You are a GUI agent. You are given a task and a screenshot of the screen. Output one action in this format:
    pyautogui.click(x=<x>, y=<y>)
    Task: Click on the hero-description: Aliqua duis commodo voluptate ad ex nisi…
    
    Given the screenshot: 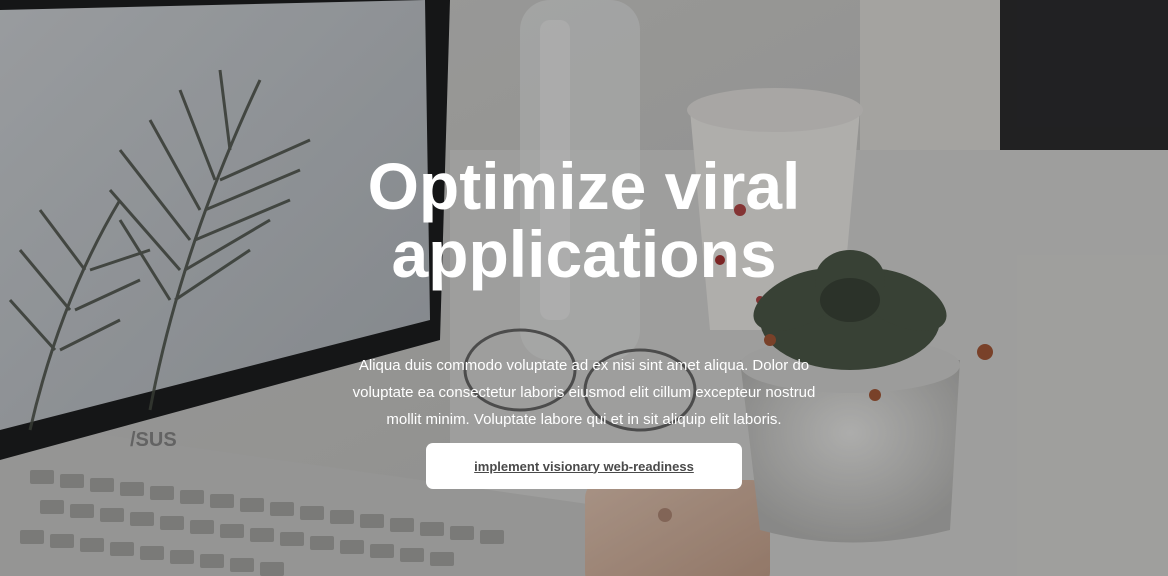 What is the action you would take?
    pyautogui.click(x=584, y=392)
    